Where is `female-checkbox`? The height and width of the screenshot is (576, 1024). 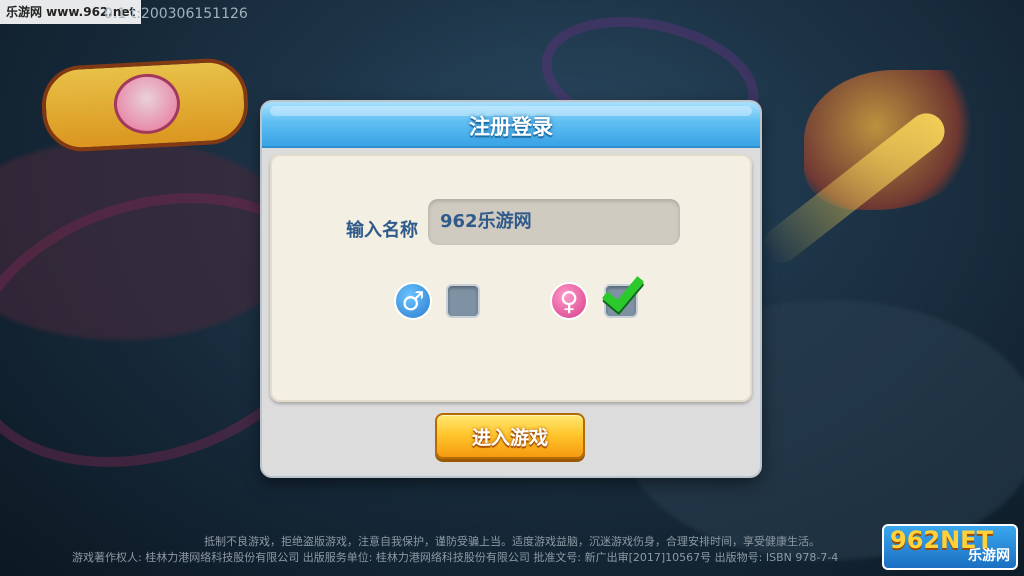
female-checkbox is located at coordinates (623, 292).